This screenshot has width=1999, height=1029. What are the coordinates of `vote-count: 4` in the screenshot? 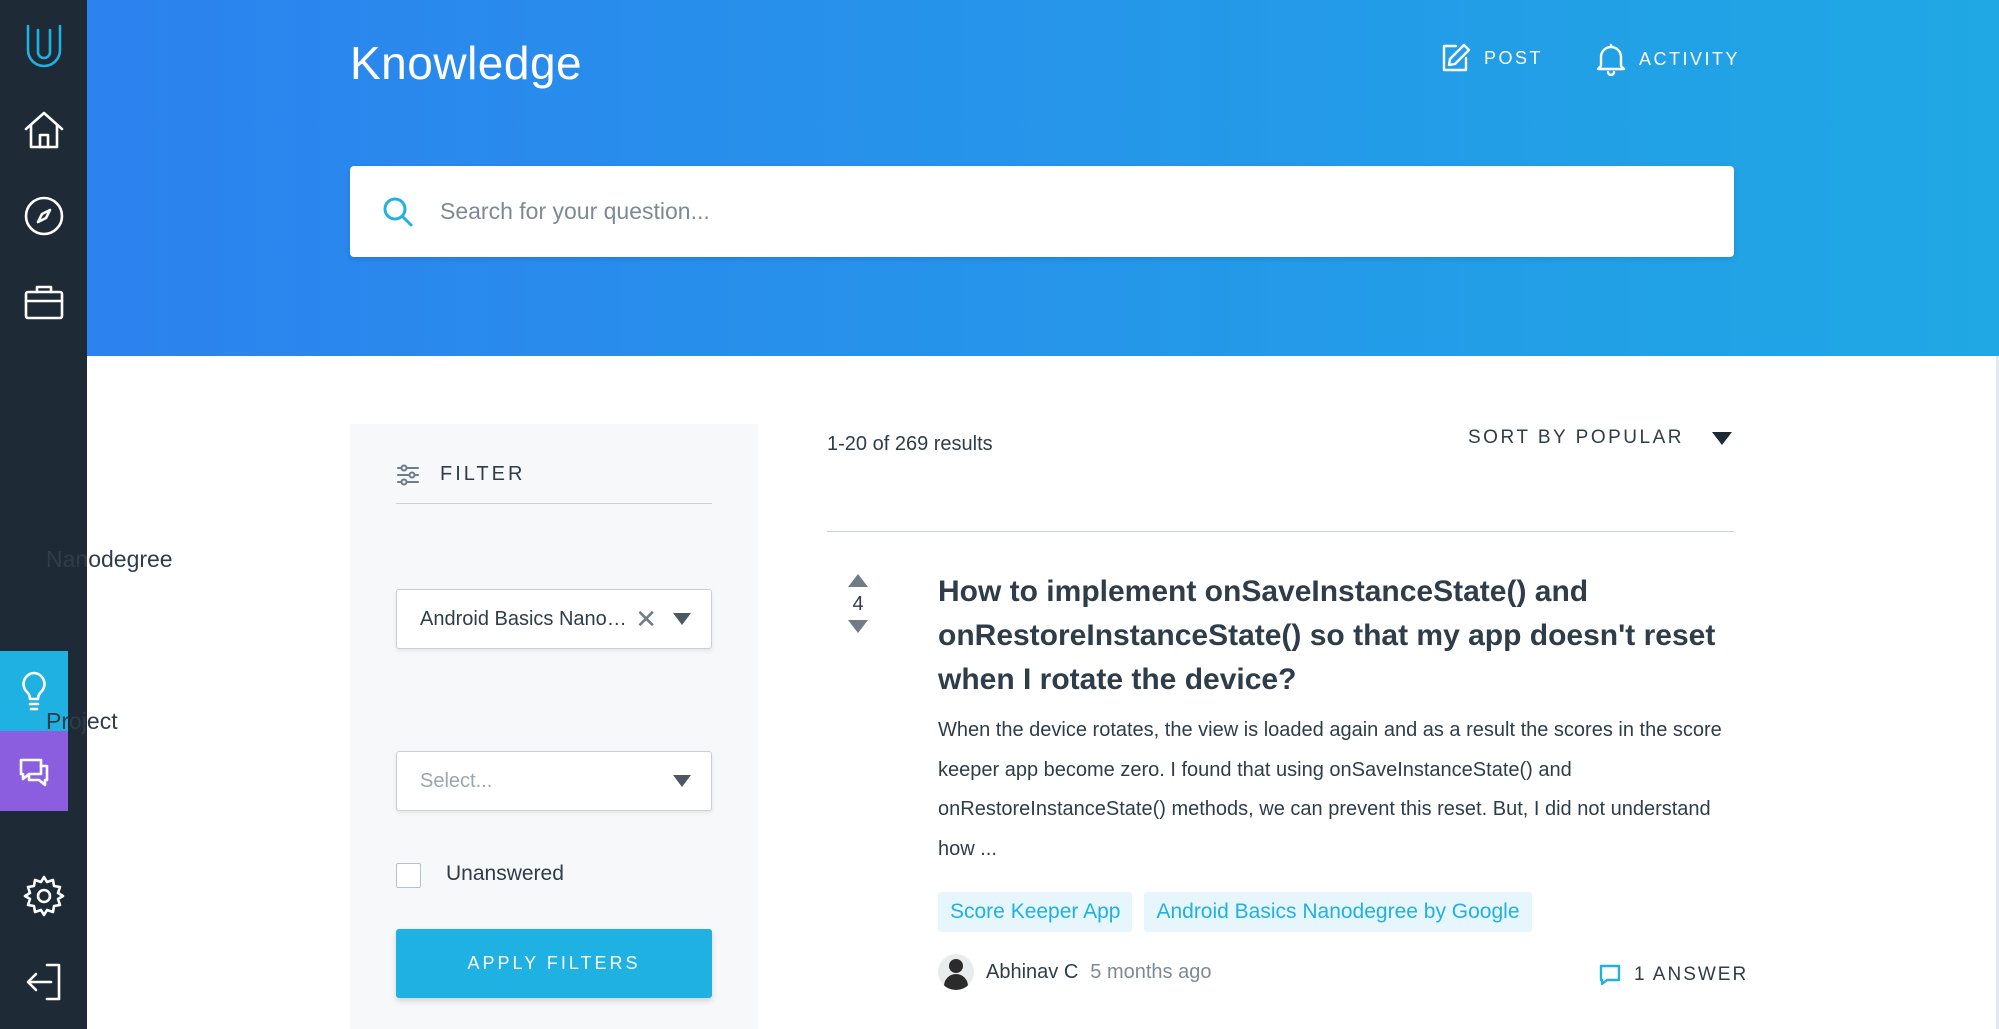 It's located at (858, 604).